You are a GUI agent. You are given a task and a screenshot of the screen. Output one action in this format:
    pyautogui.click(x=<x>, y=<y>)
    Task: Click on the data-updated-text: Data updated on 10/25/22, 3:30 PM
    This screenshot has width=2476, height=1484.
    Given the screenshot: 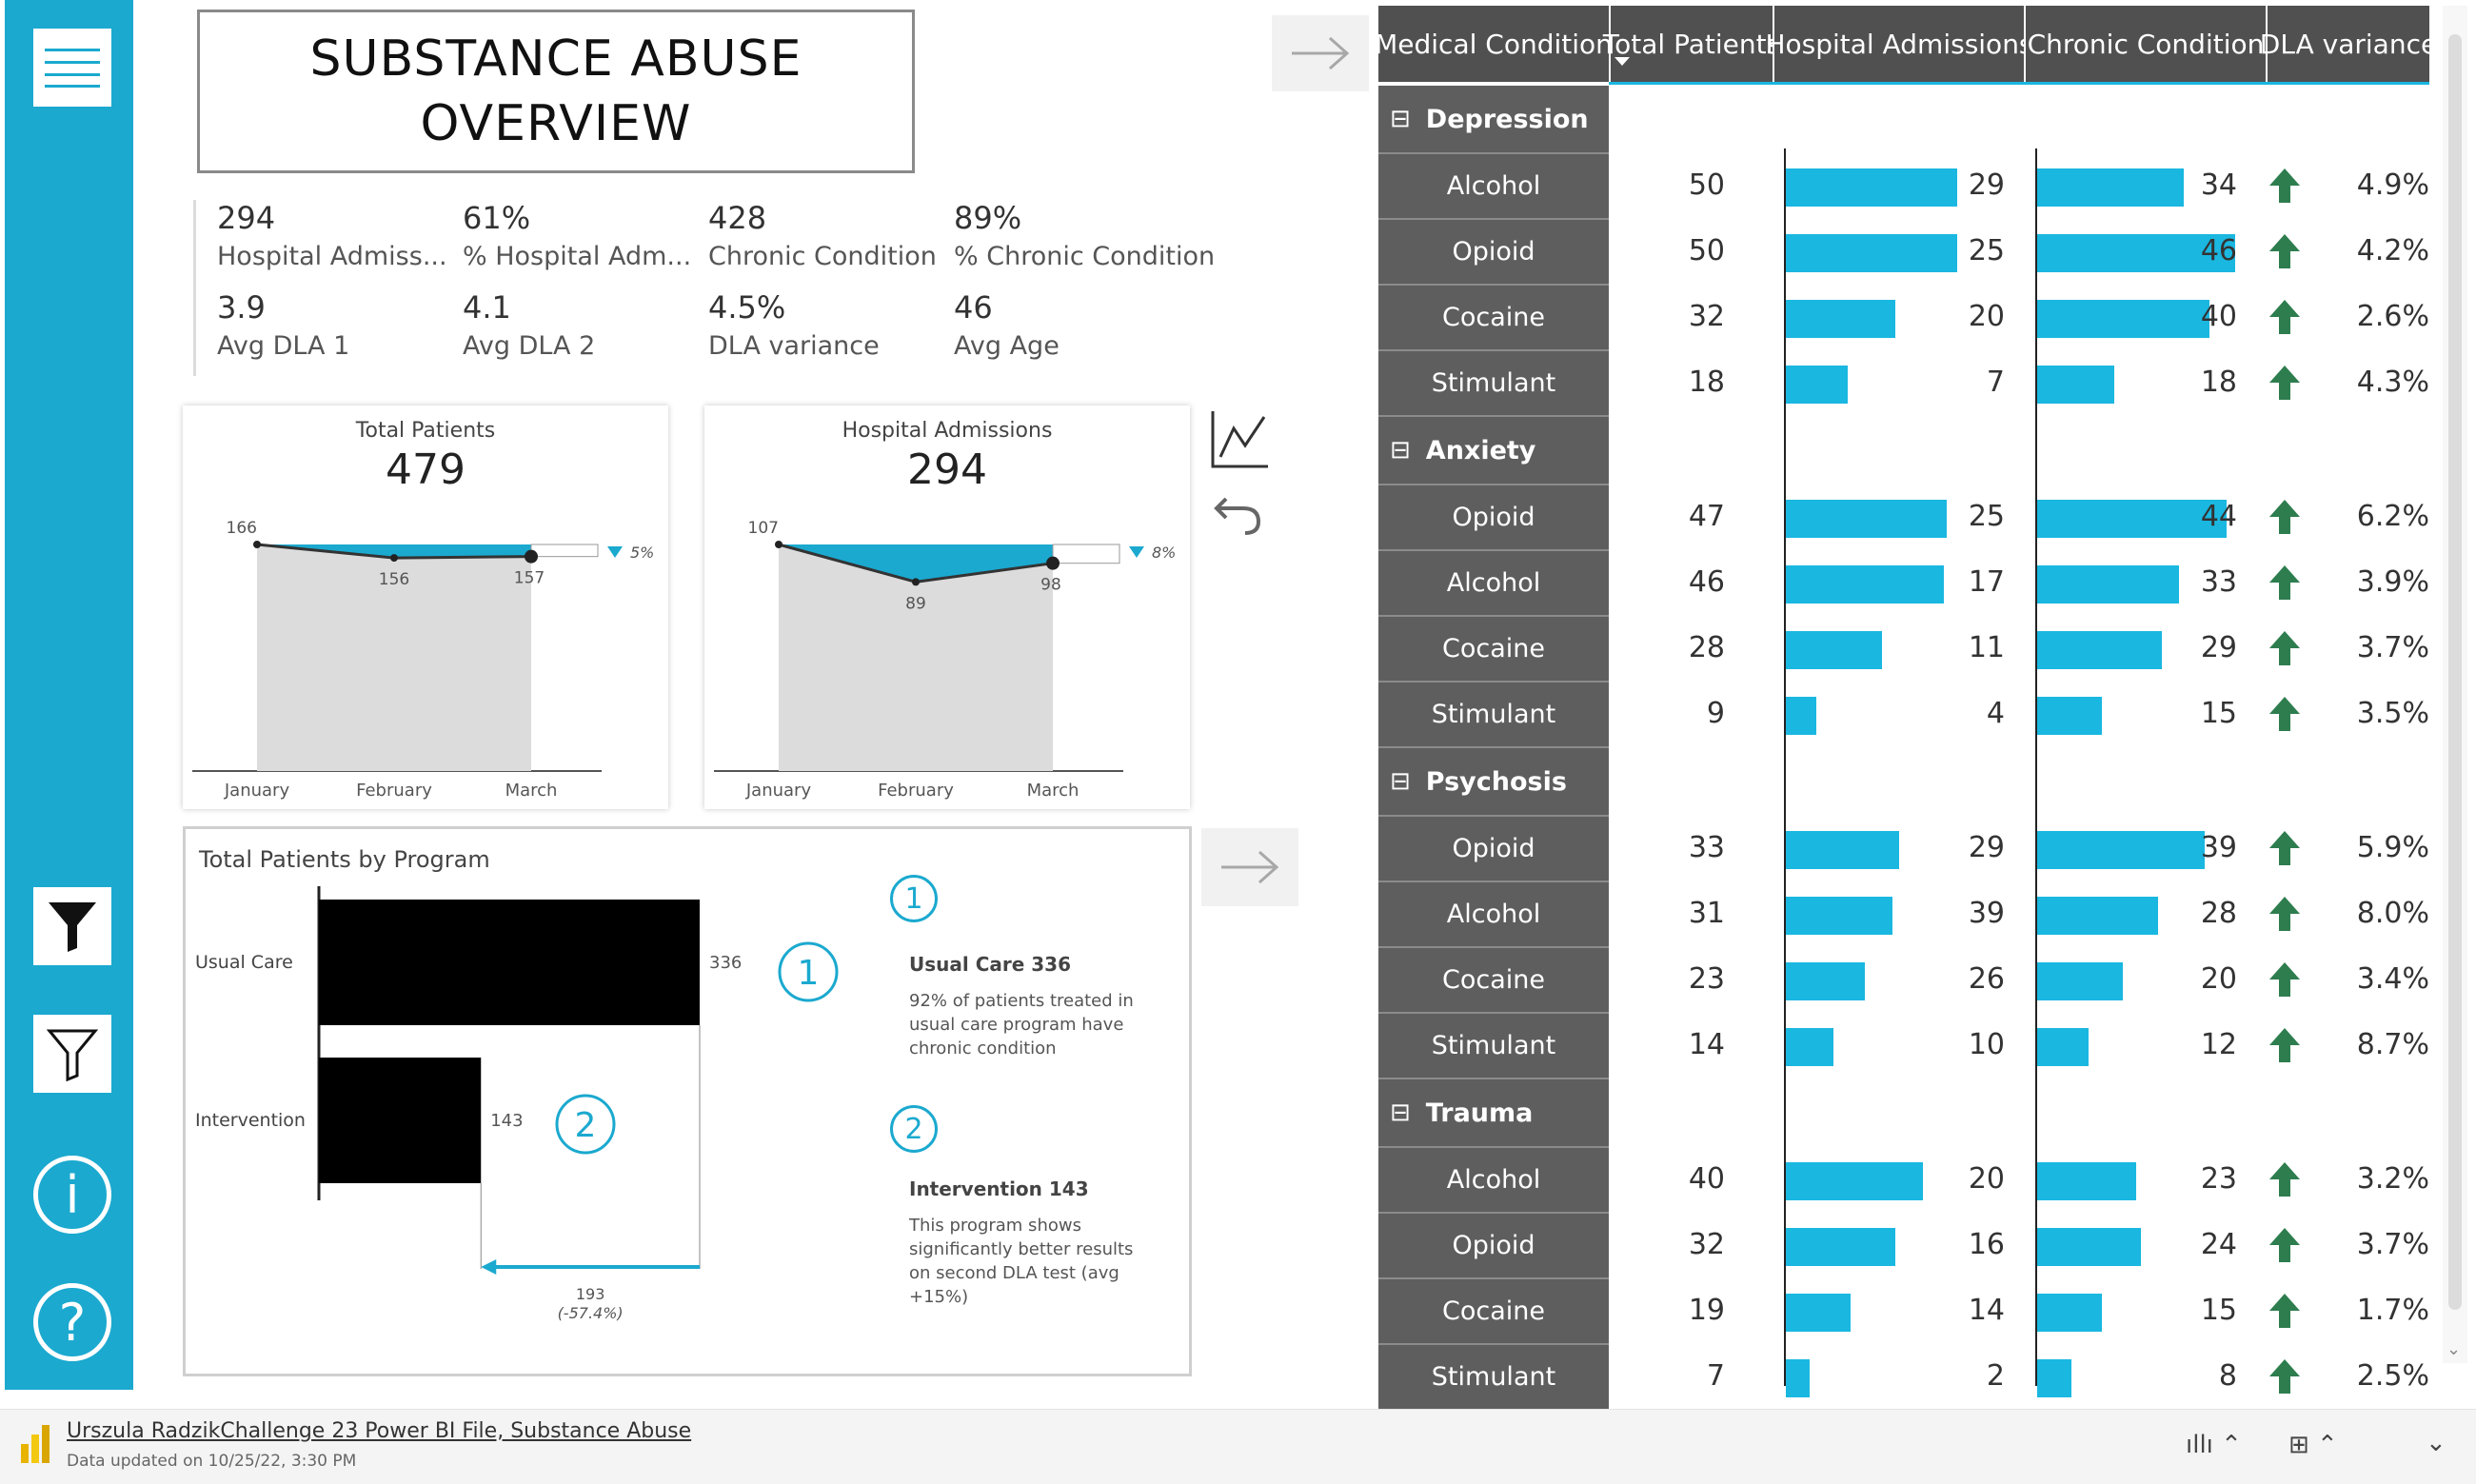 What is the action you would take?
    pyautogui.click(x=212, y=1462)
    